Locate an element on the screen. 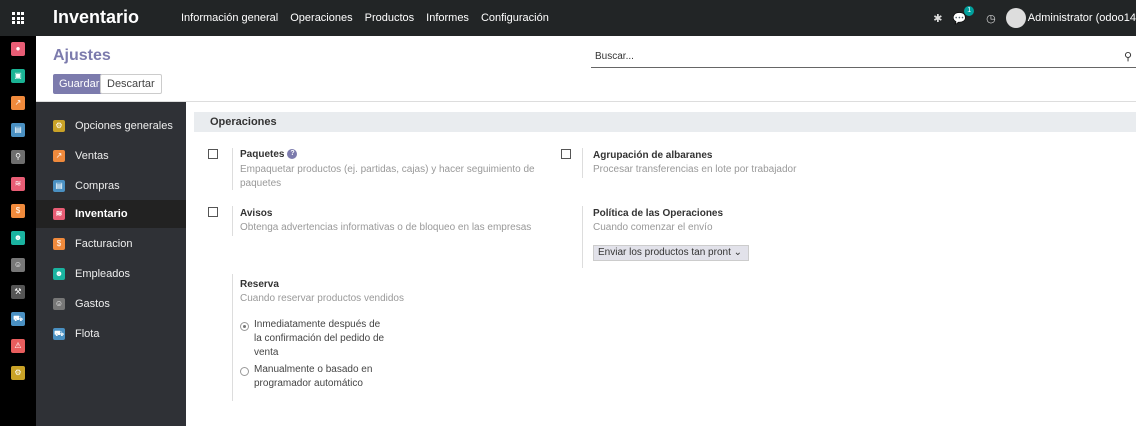 The width and height of the screenshot is (1136, 426). sidebar-item-label: Facturacion is located at coordinates (104, 244).